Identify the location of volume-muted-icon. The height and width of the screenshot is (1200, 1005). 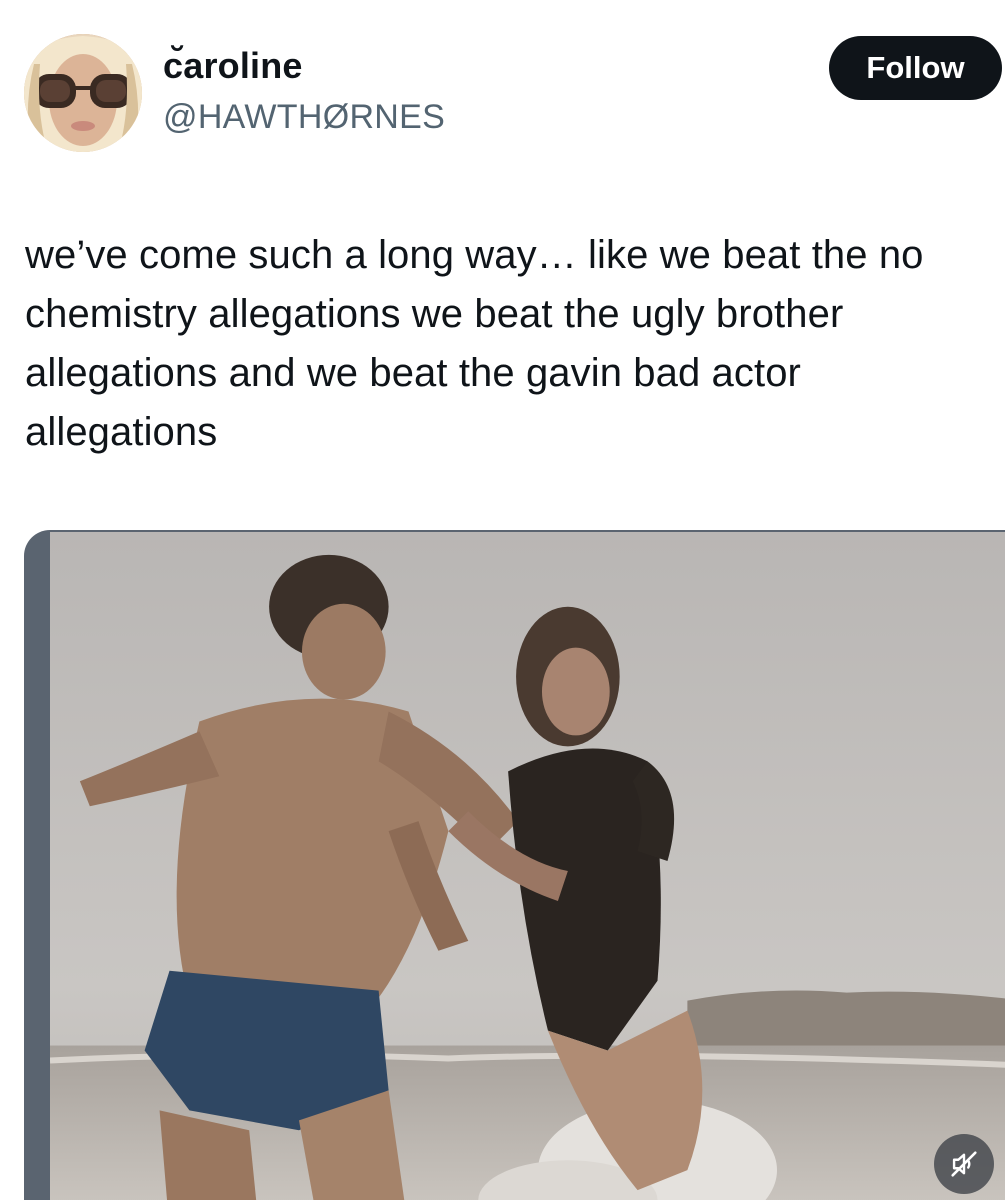
(964, 1164).